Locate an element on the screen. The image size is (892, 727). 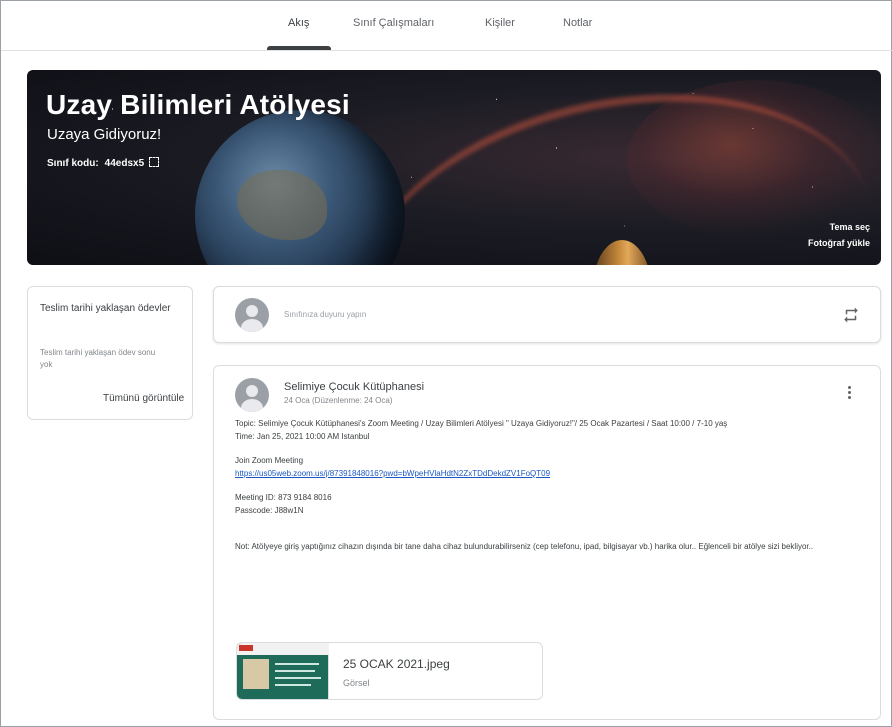
post-meeting-id: Meeting ID: 873 9184 8016 is located at coordinates (283, 497).